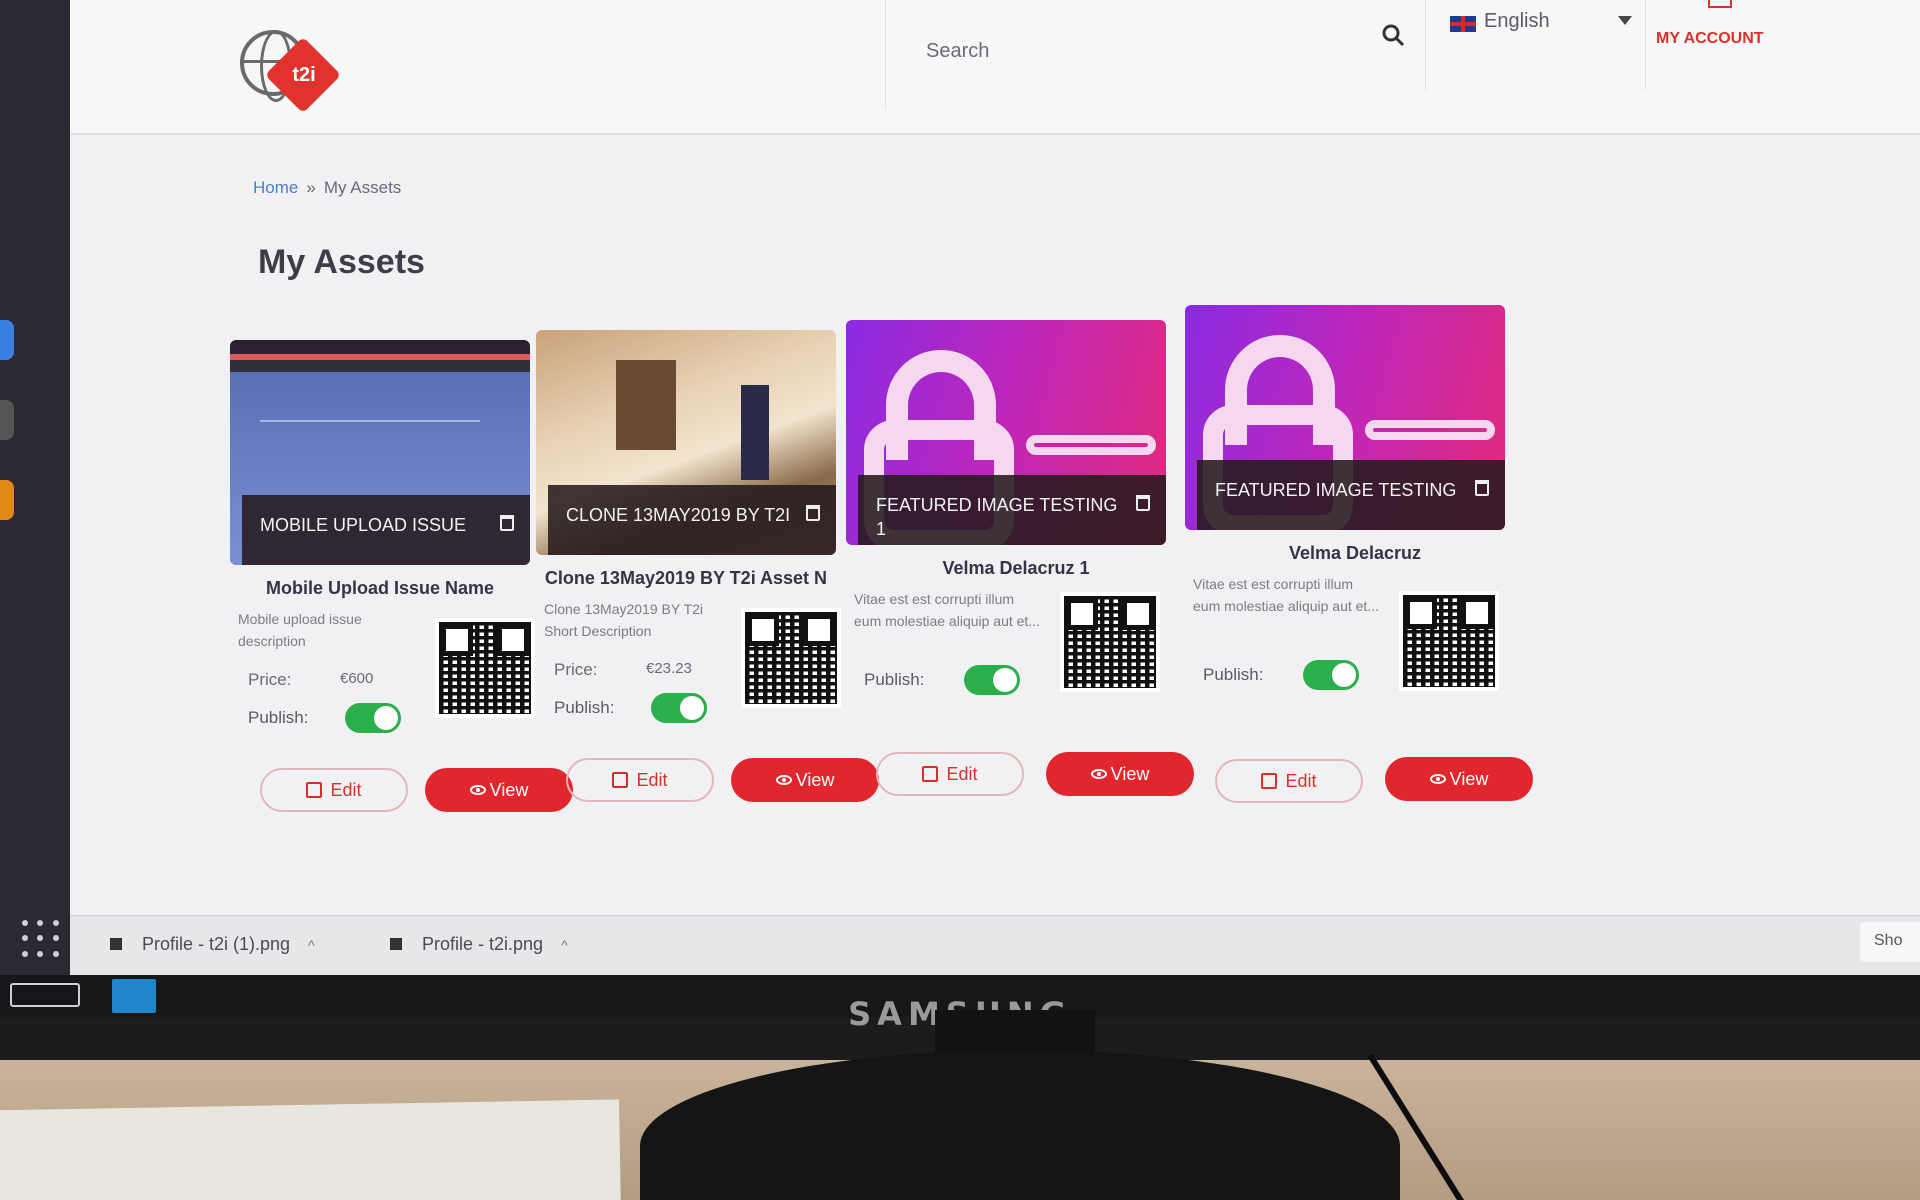  I want to click on logo-text: t2i, so click(304, 75).